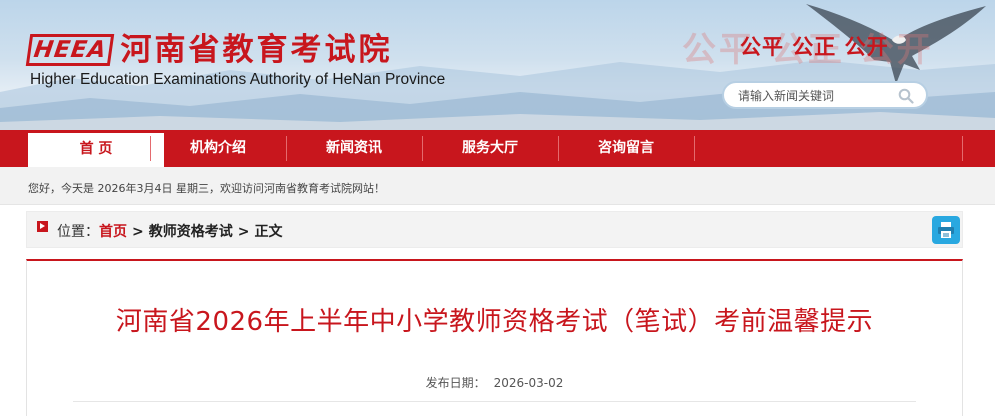 This screenshot has height=416, width=995. Describe the element at coordinates (268, 232) in the screenshot. I see `breadcrumb-current: 正文` at that location.